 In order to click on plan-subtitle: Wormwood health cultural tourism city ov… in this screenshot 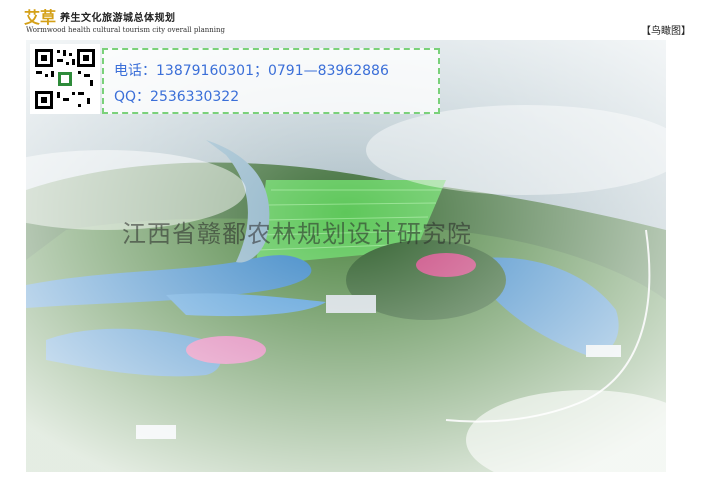, I will do `click(126, 30)`.